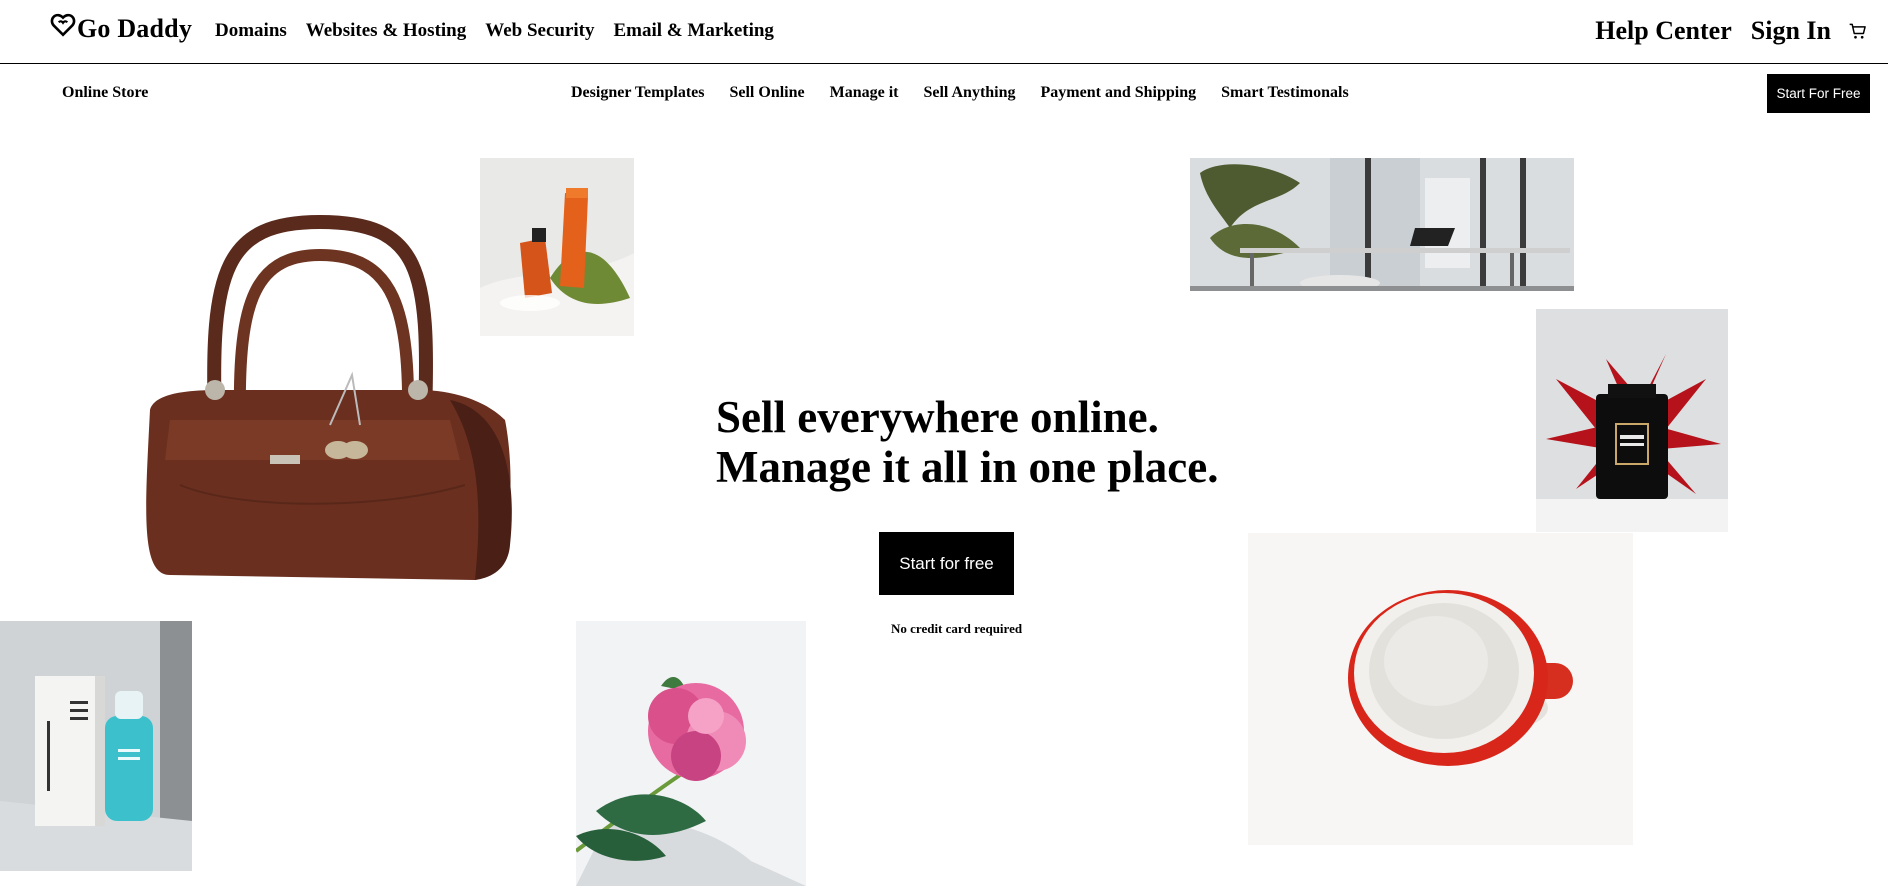 Image resolution: width=1888 pixels, height=886 pixels. I want to click on subnav-payment-shipping: Payment and Shipping, so click(1119, 93).